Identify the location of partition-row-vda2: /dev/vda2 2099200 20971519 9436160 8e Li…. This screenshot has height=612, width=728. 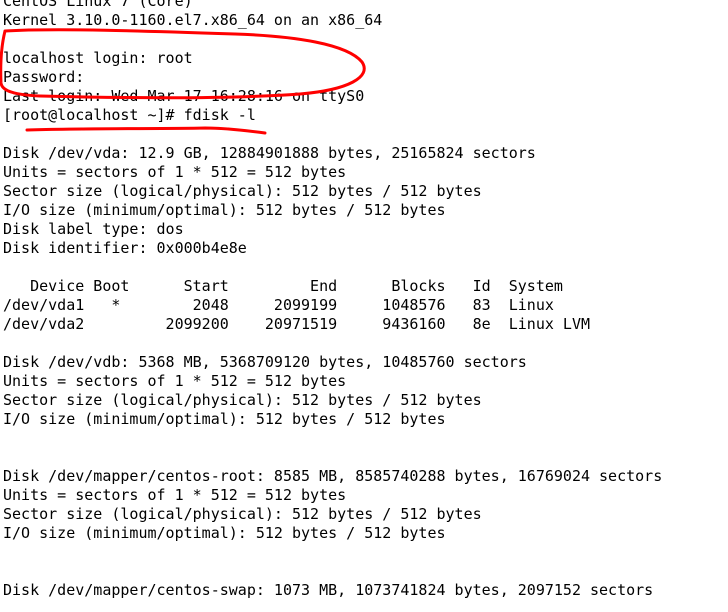
(296, 324).